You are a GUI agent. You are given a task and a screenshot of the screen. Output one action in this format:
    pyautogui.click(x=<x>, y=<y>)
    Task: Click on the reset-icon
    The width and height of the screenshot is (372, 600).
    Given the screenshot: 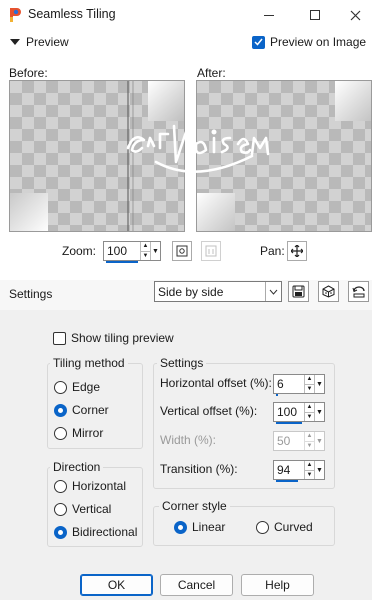 What is the action you would take?
    pyautogui.click(x=358, y=292)
    